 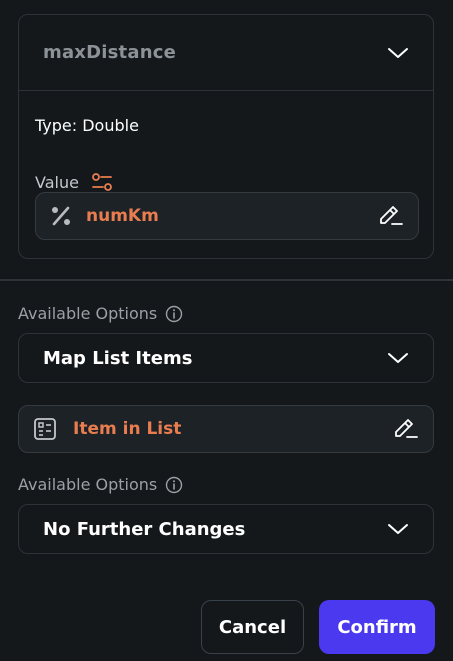 I want to click on sliders-icon, so click(x=102, y=182).